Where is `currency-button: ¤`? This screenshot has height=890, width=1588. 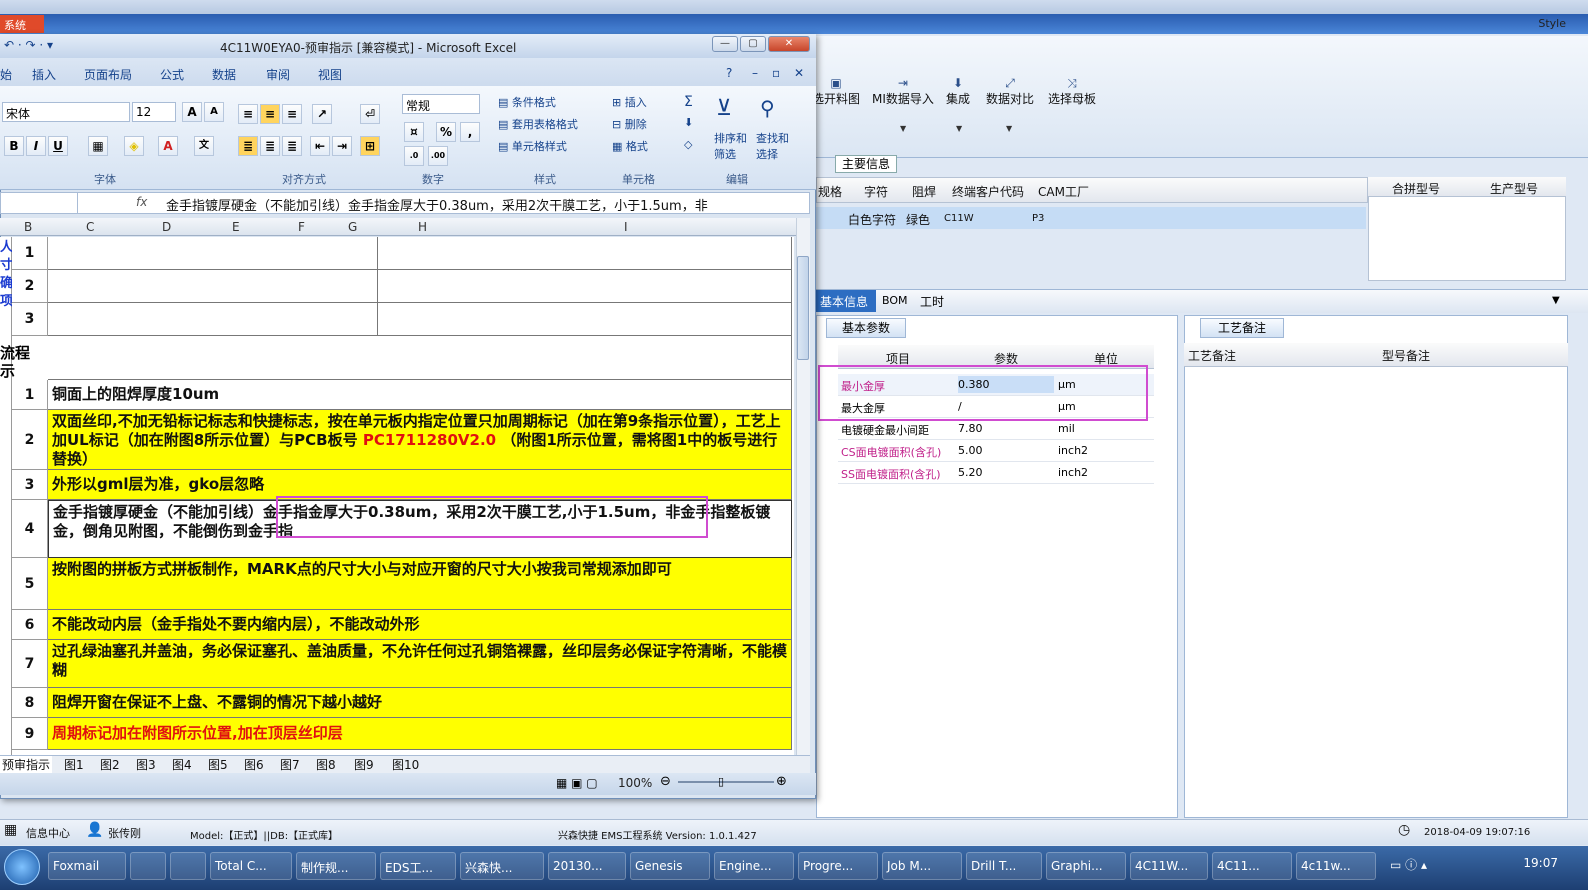
currency-button: ¤ is located at coordinates (414, 132).